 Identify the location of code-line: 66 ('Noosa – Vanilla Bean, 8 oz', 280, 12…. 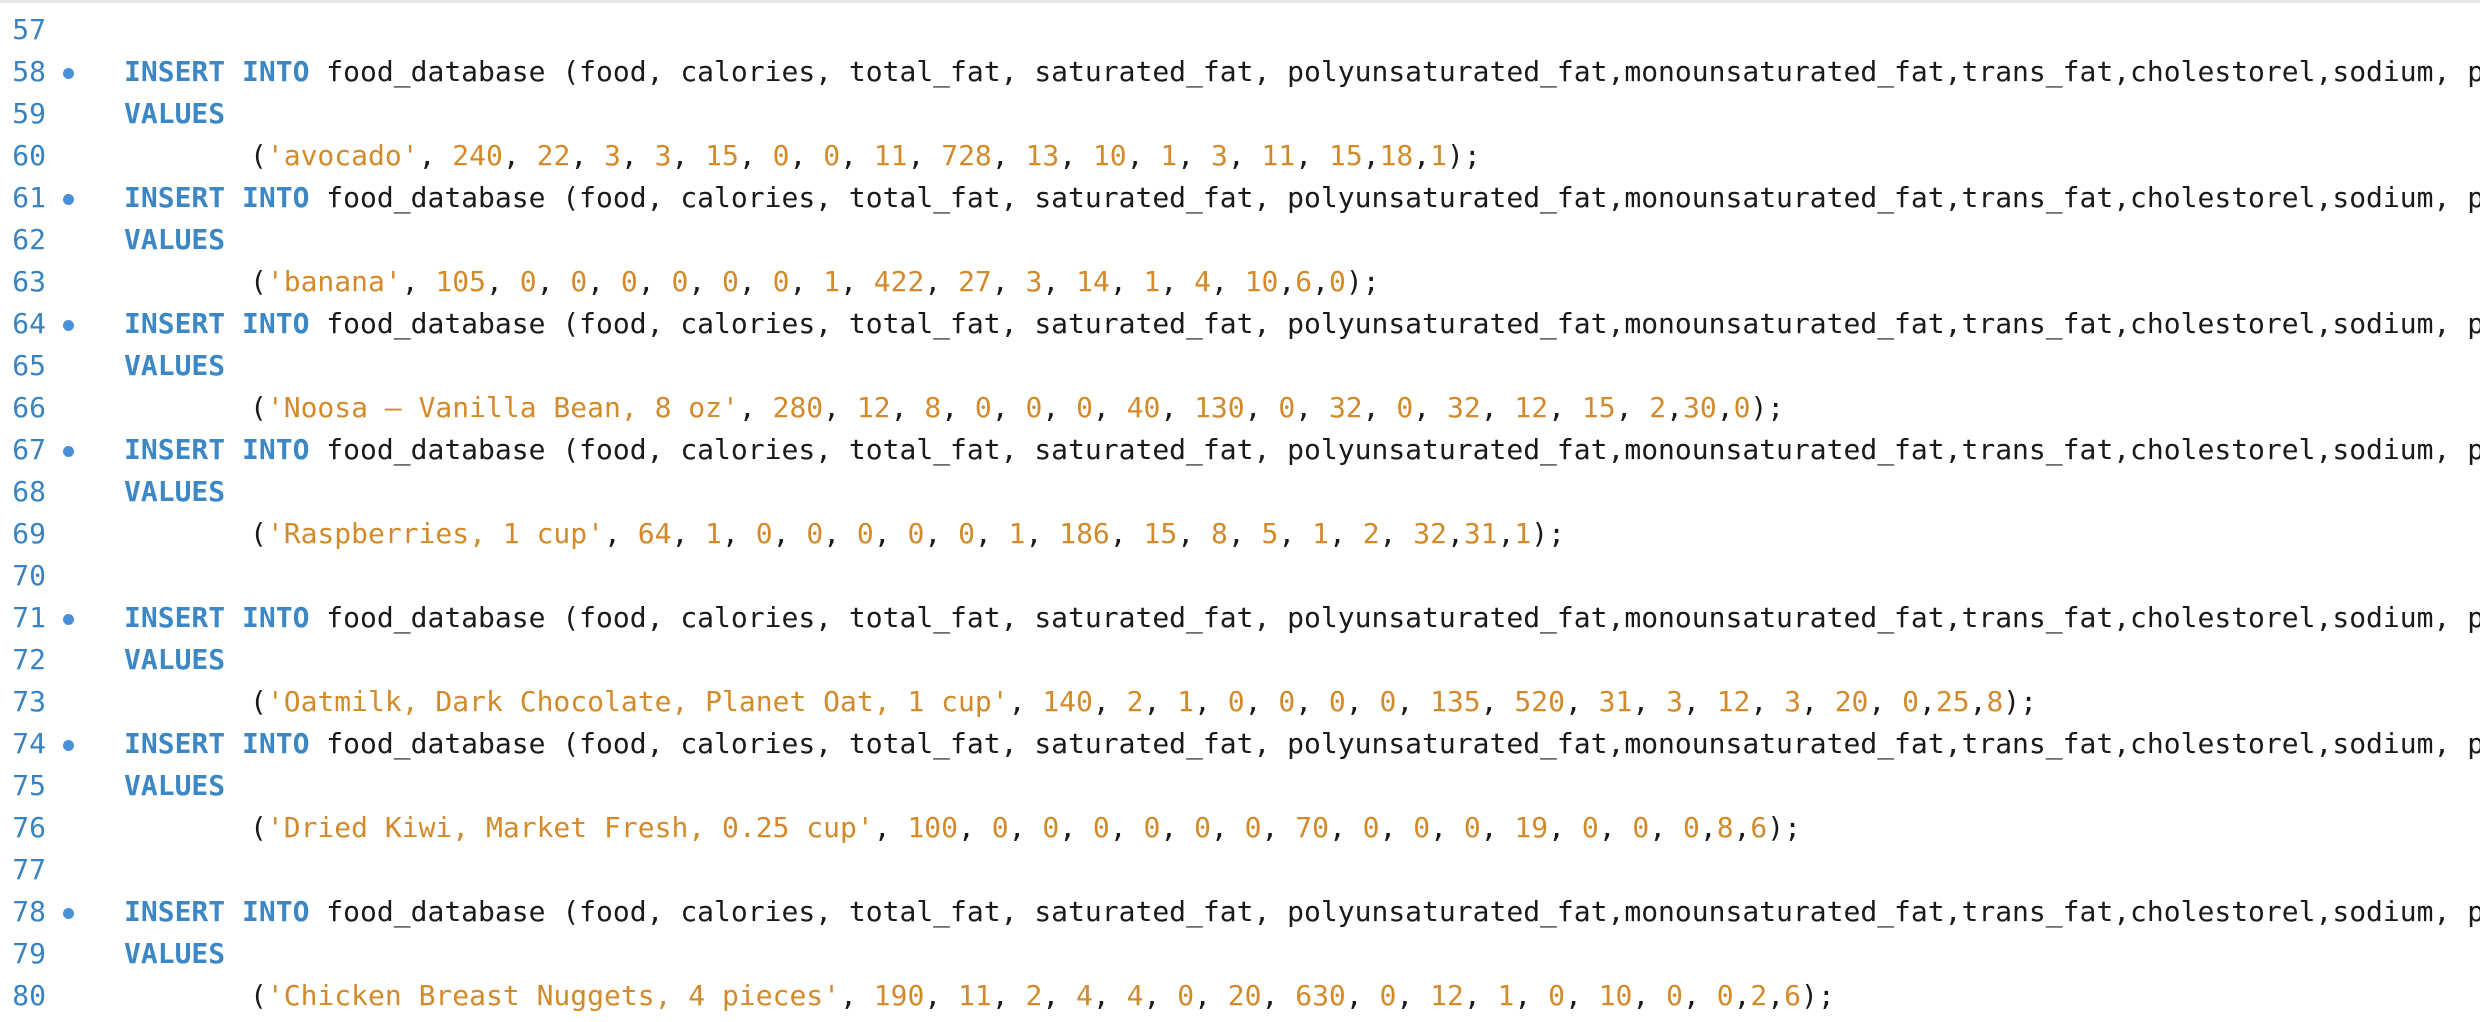
(1240, 408).